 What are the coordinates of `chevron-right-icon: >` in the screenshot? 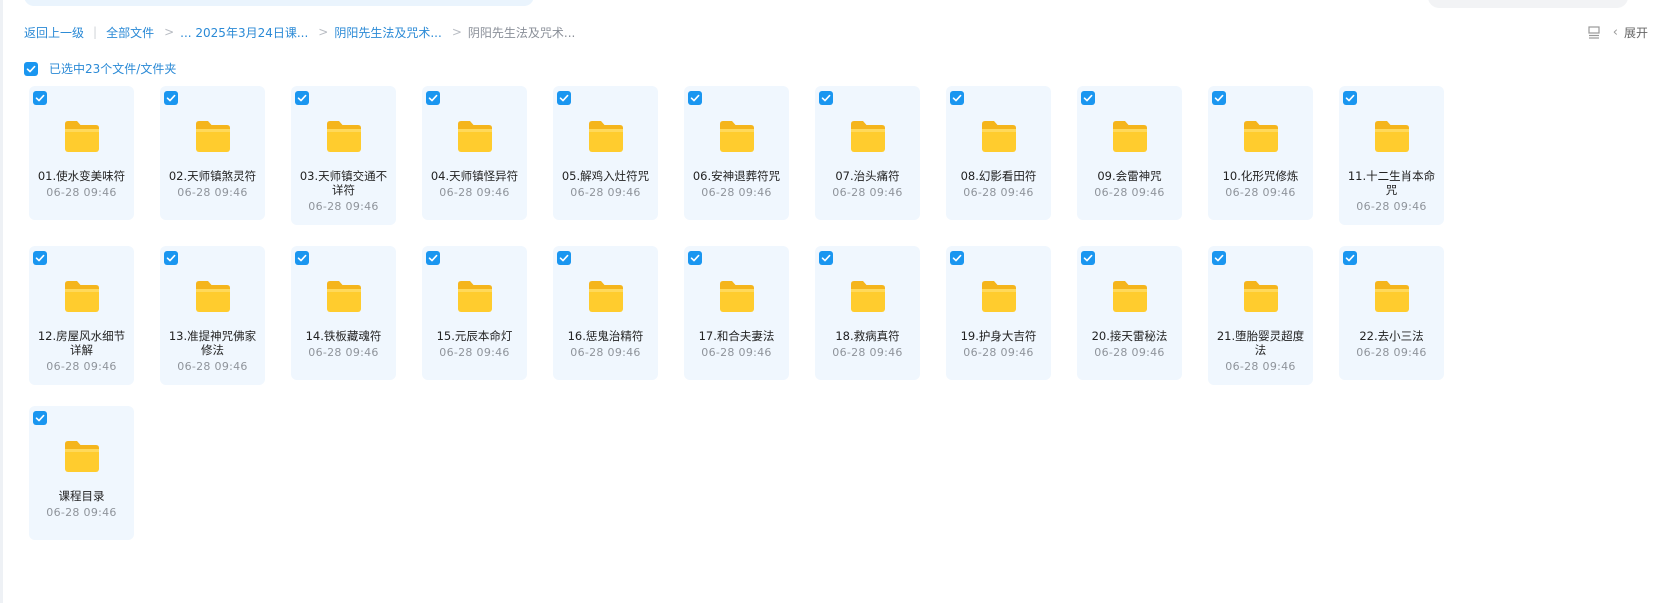 It's located at (169, 32).